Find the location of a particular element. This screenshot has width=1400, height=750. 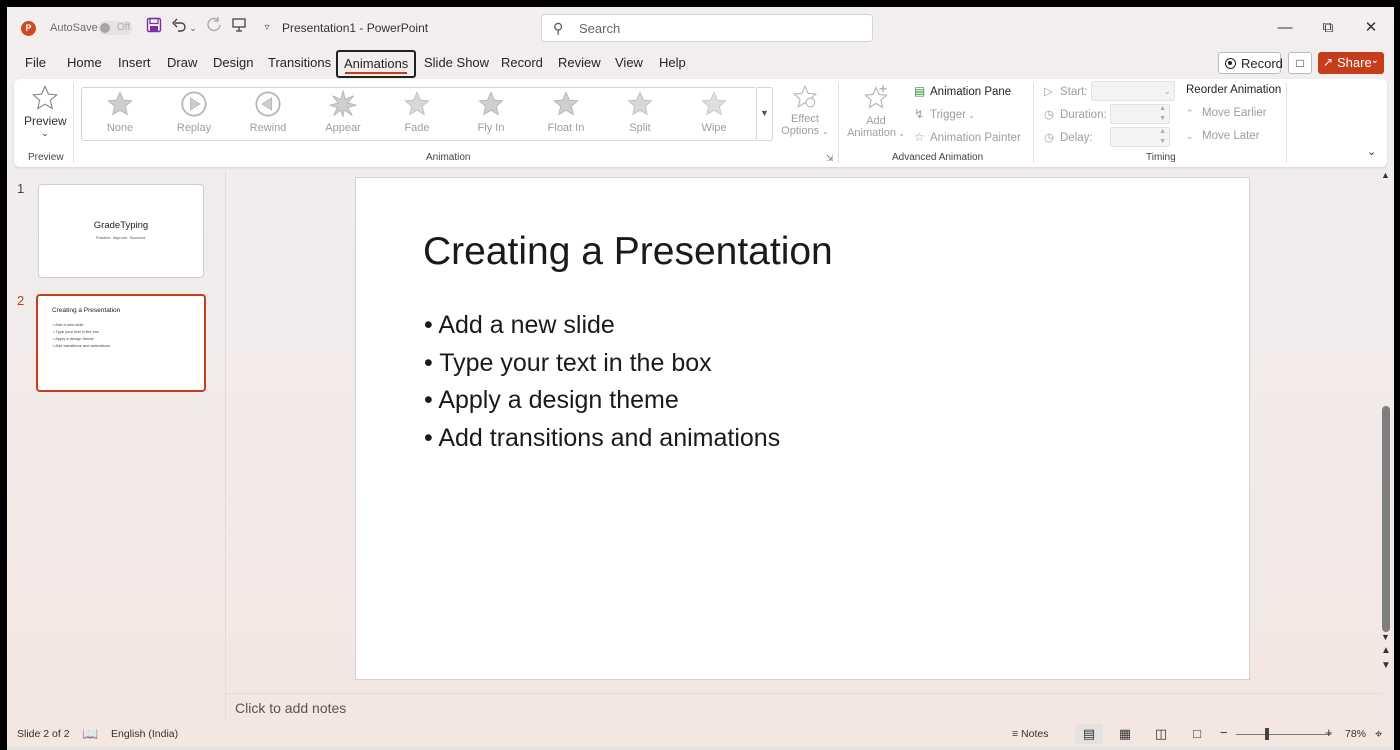

thumbnail-title: Creating a Presentation is located at coordinates (86, 310).